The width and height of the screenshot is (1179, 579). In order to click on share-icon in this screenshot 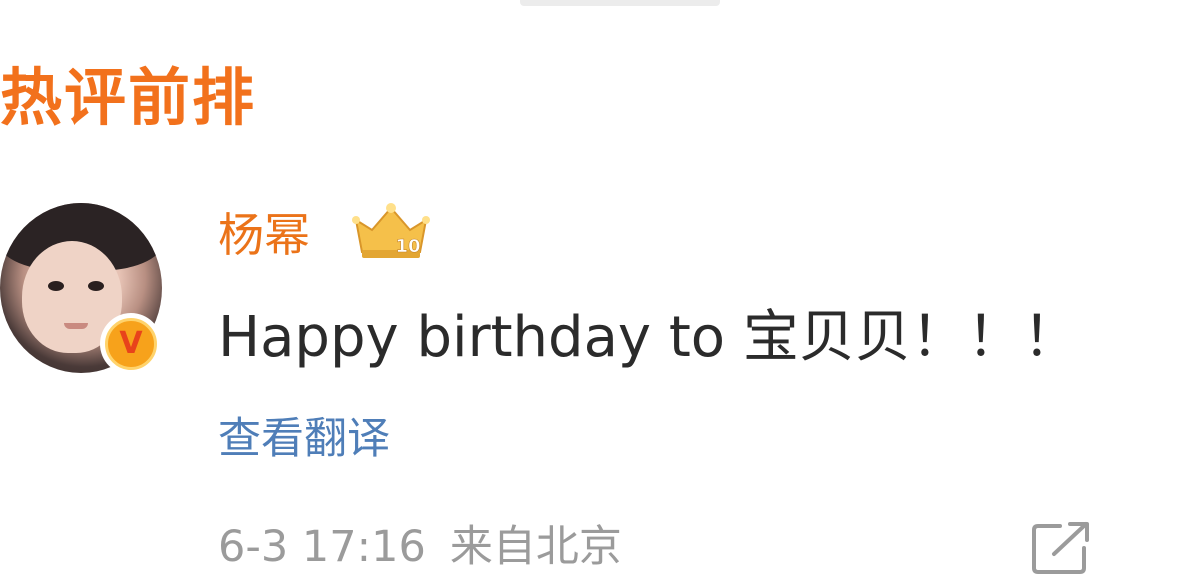, I will do `click(1061, 548)`.